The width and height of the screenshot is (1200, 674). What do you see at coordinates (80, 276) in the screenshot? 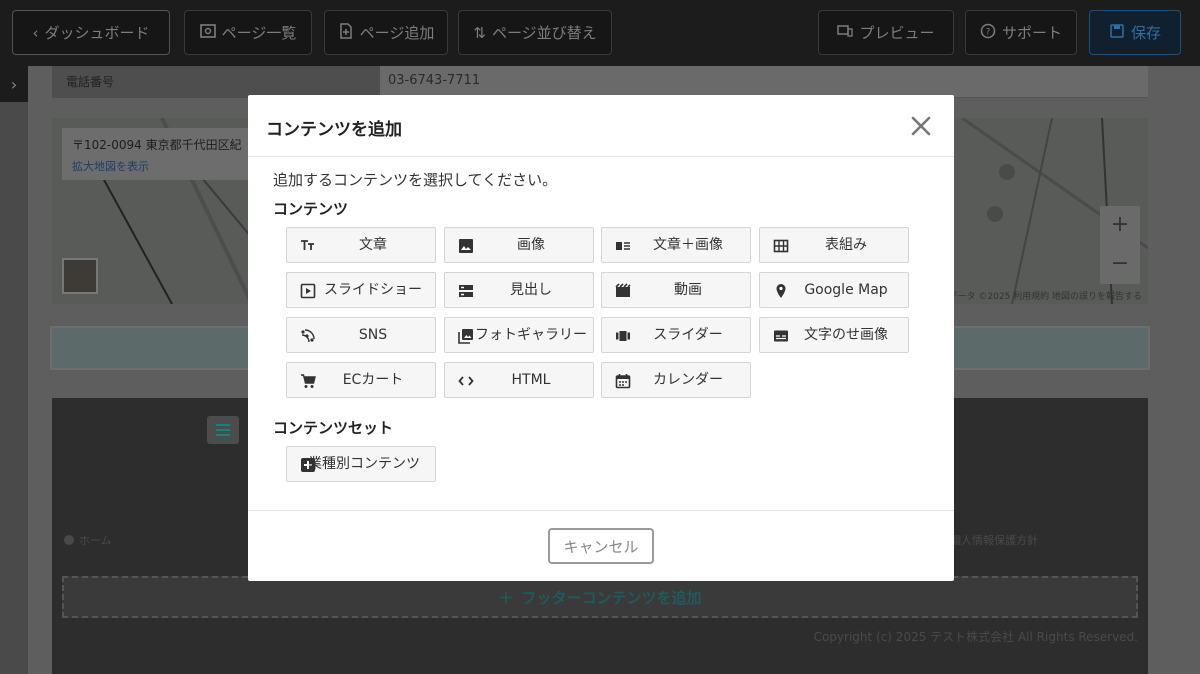
I see `map-layer-thumbnail` at bounding box center [80, 276].